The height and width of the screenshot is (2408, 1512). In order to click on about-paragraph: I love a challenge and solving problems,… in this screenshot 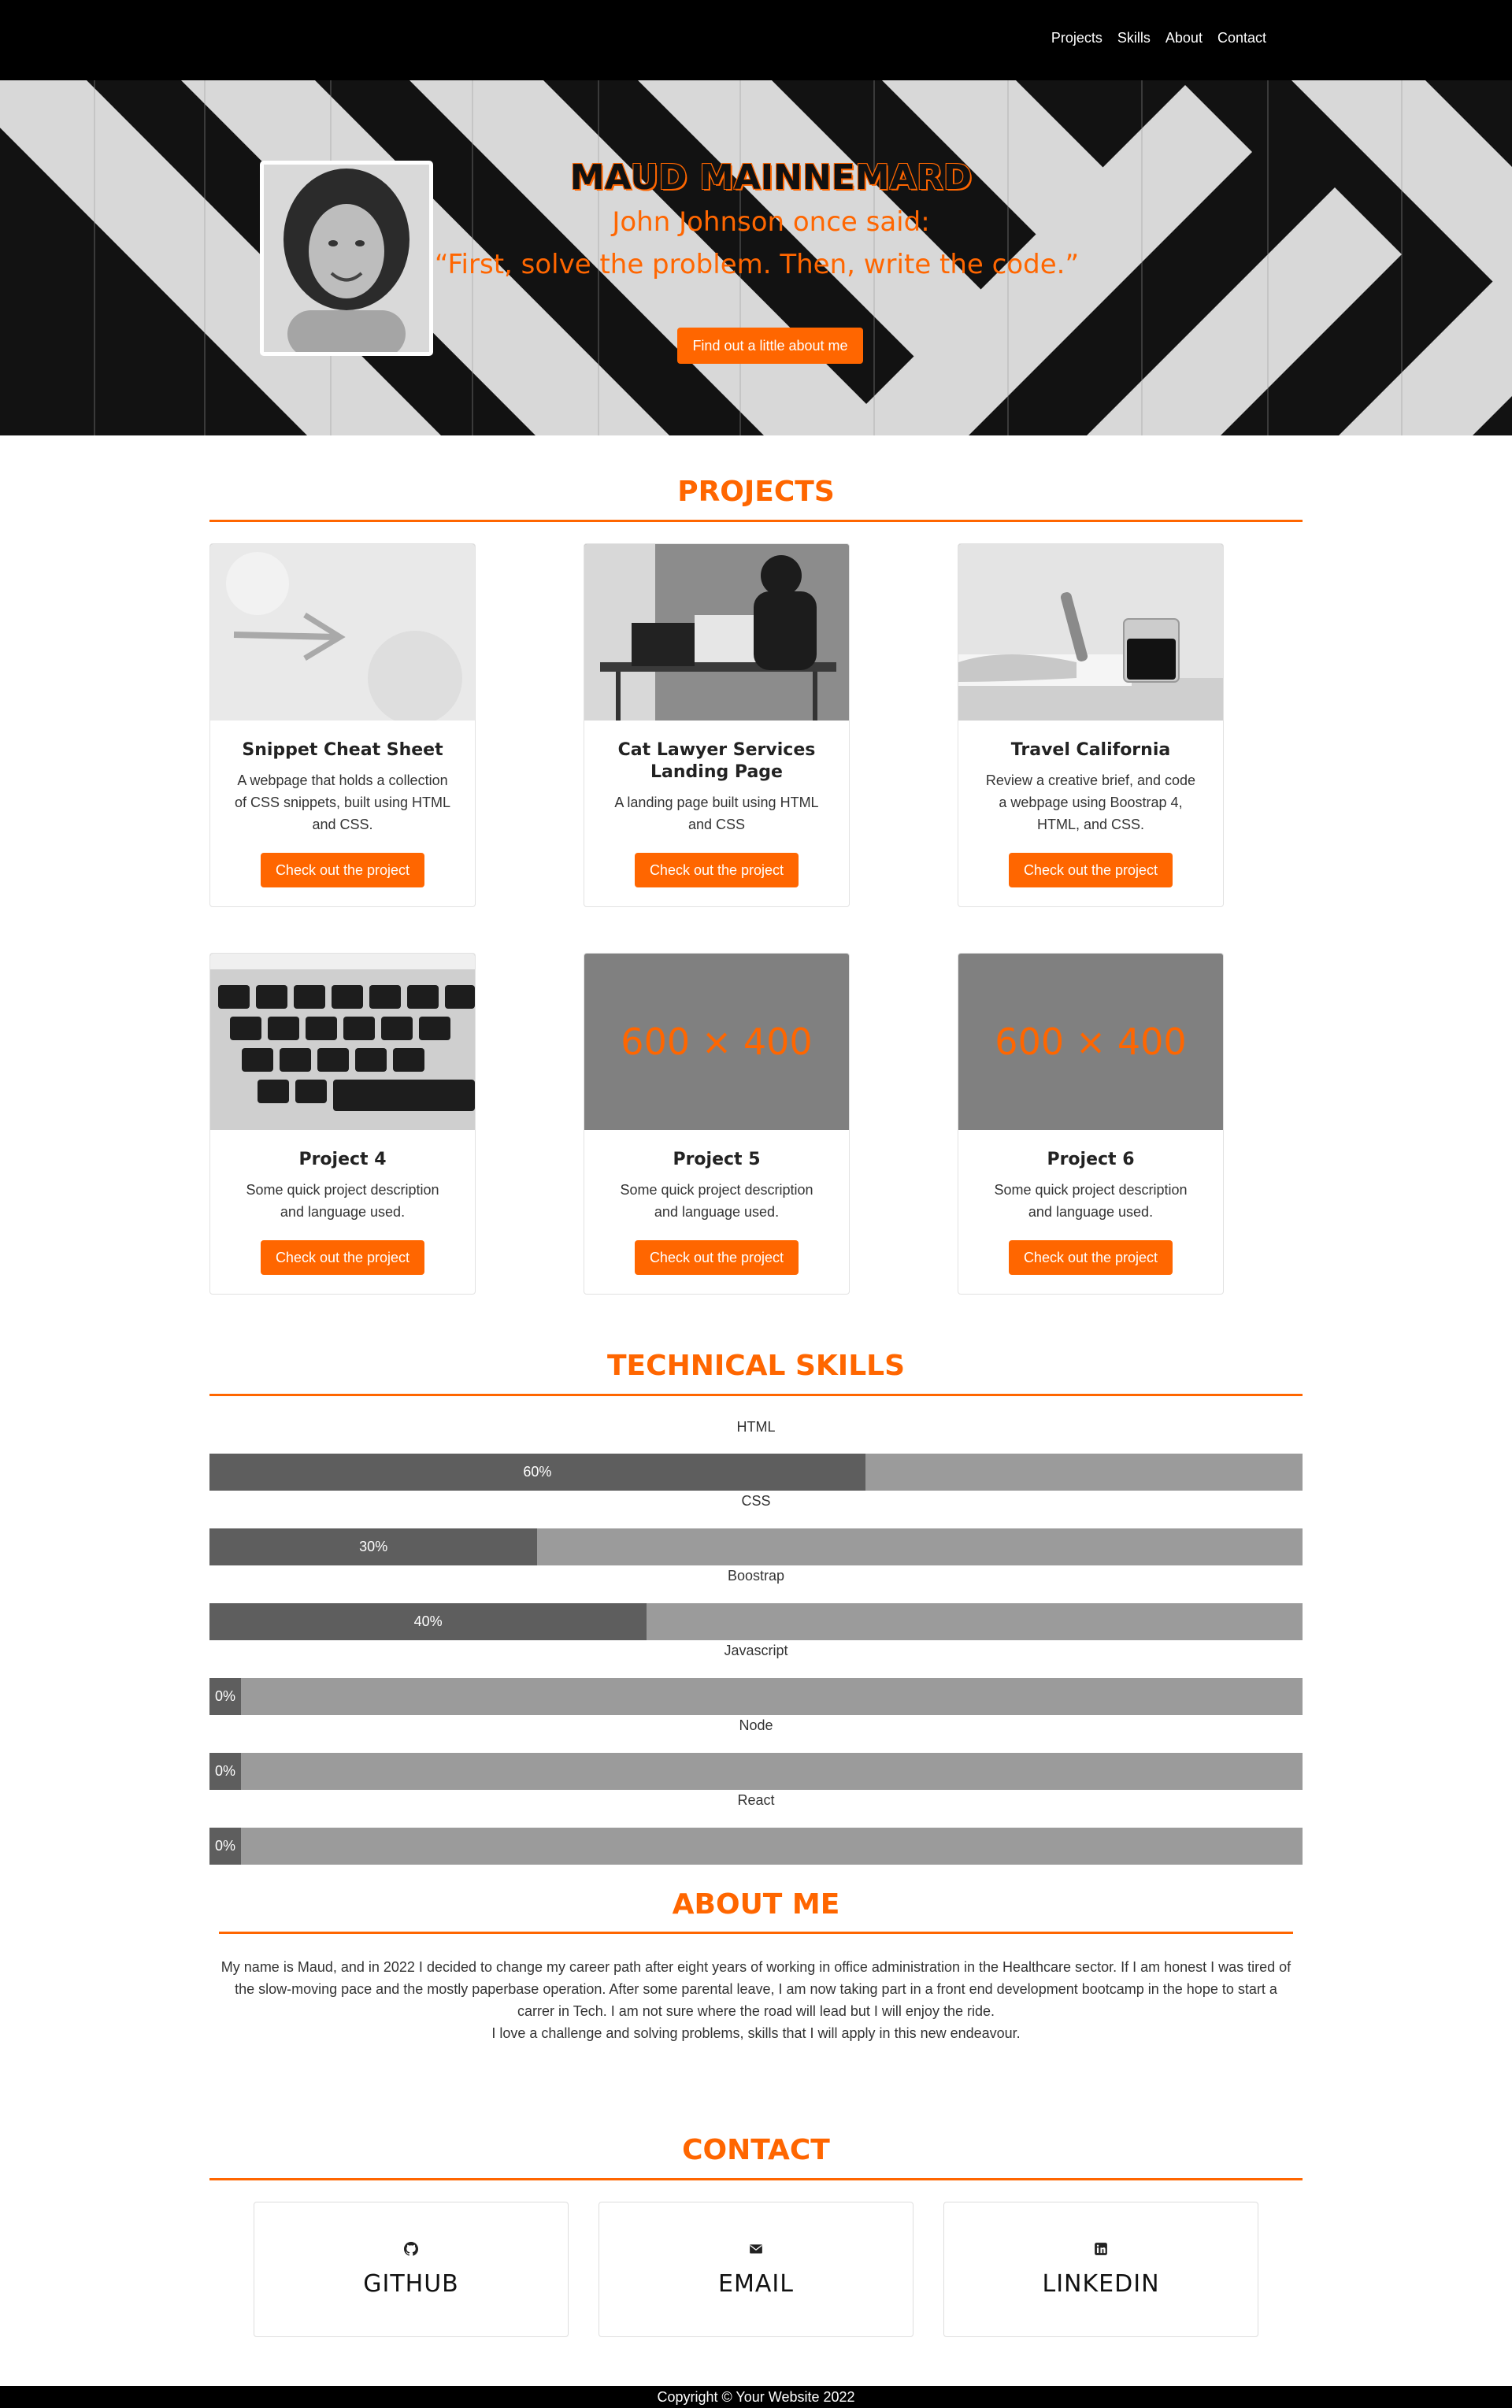, I will do `click(756, 2033)`.